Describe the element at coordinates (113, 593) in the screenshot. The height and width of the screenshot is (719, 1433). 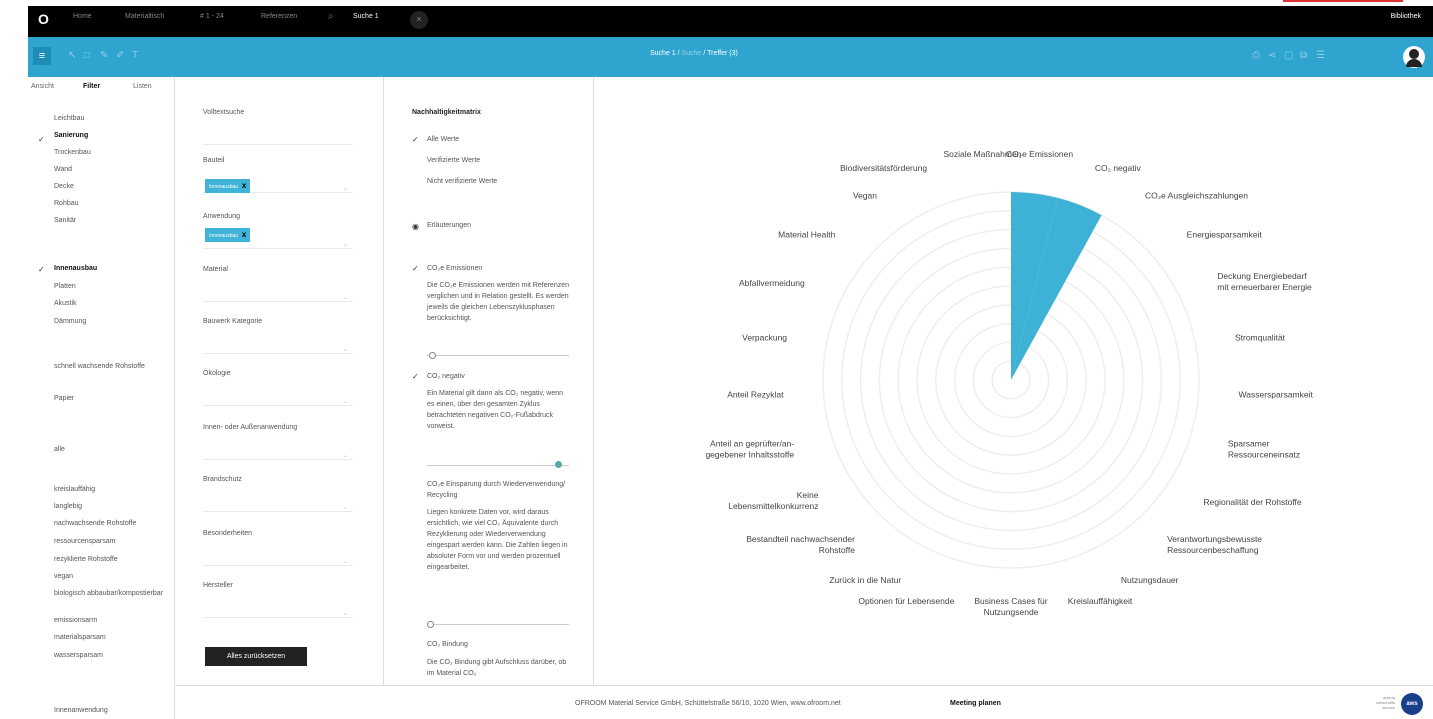
I see `filter-item: biologisch abbaubar/kompostierbar` at that location.